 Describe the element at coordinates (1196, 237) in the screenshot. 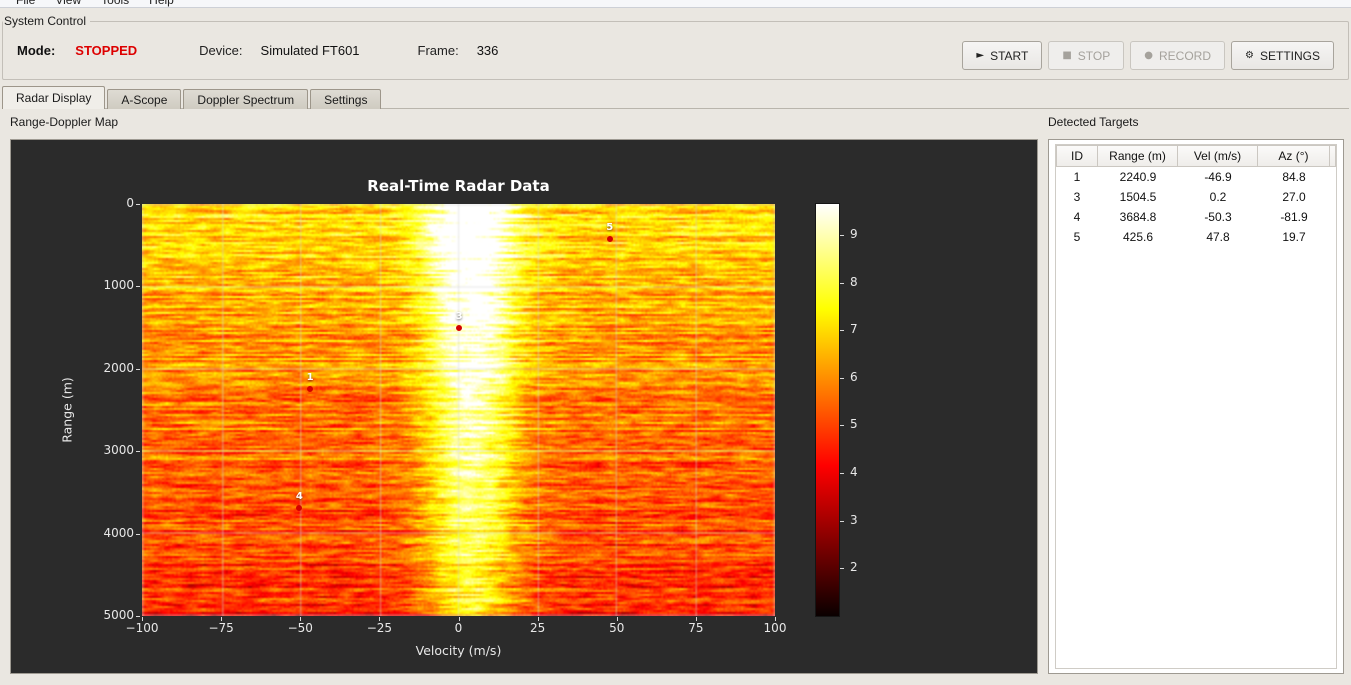

I see `table-row: 5 425.6 47.8 19.7` at that location.